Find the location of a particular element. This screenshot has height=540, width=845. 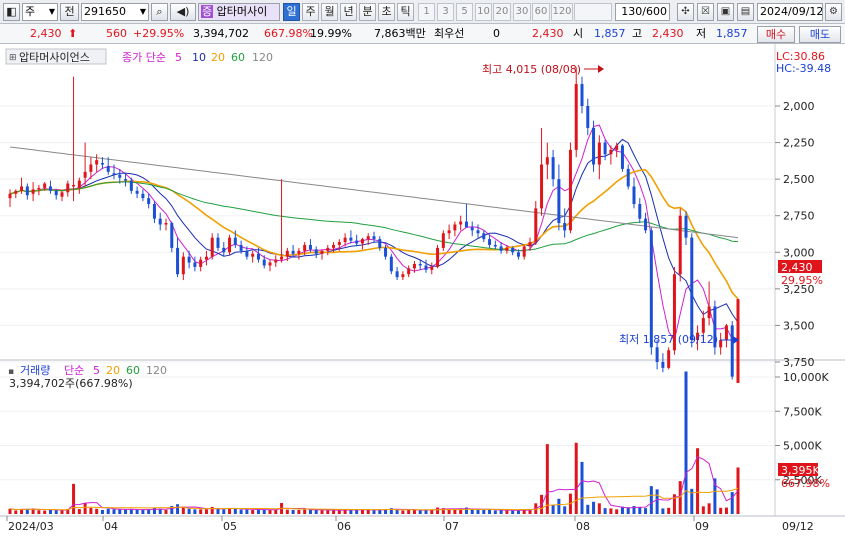

screen-icon: ◧ is located at coordinates (11, 12).